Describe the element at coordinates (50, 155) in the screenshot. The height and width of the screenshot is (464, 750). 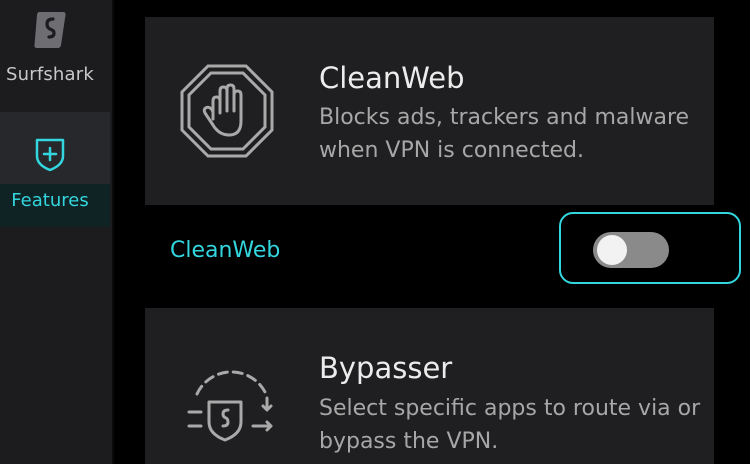
I see `shield-plus-icon` at that location.